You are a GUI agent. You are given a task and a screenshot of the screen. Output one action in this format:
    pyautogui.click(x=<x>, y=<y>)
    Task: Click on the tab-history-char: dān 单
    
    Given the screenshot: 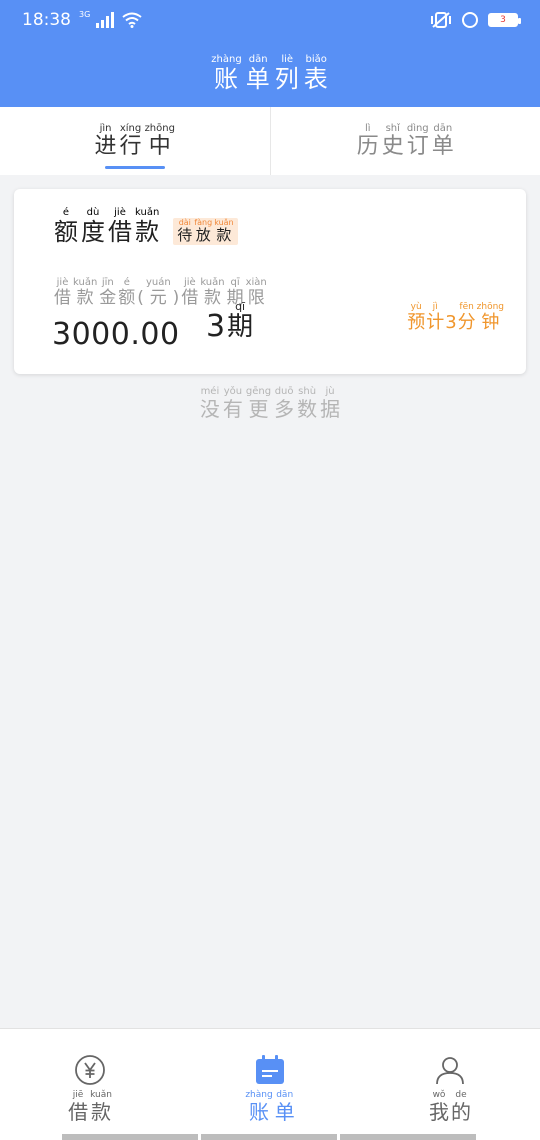 What is the action you would take?
    pyautogui.click(x=443, y=141)
    